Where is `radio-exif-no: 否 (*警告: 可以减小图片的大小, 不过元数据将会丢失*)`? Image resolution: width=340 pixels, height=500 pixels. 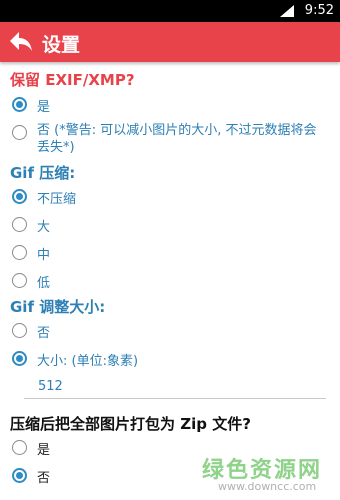 radio-exif-no: 否 (*警告: 可以减小图片的大小, 不过元数据将会丢失*) is located at coordinates (172, 138).